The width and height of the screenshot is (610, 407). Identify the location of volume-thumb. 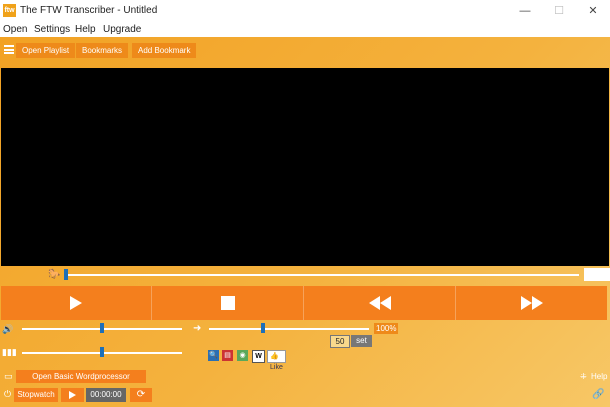
(102, 328).